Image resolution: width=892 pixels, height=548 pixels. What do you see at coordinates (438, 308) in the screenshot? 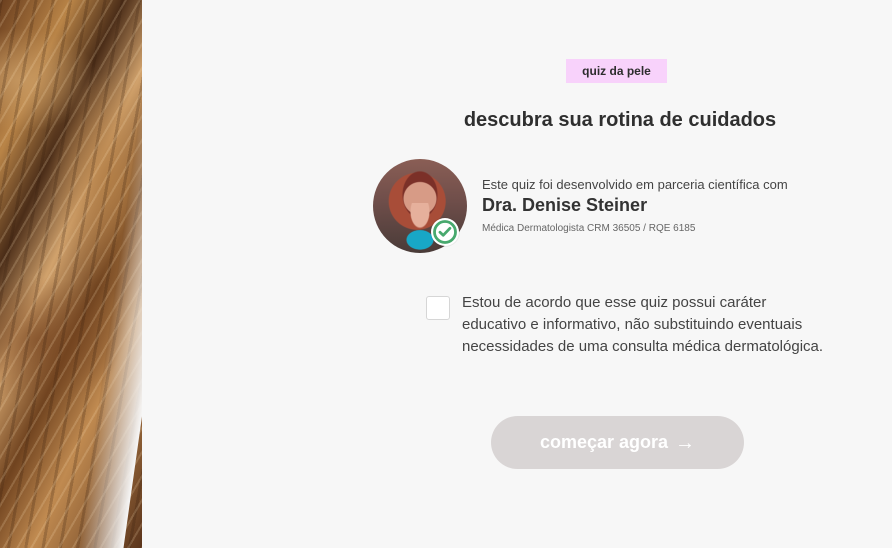
I see `agreement-checkbox` at bounding box center [438, 308].